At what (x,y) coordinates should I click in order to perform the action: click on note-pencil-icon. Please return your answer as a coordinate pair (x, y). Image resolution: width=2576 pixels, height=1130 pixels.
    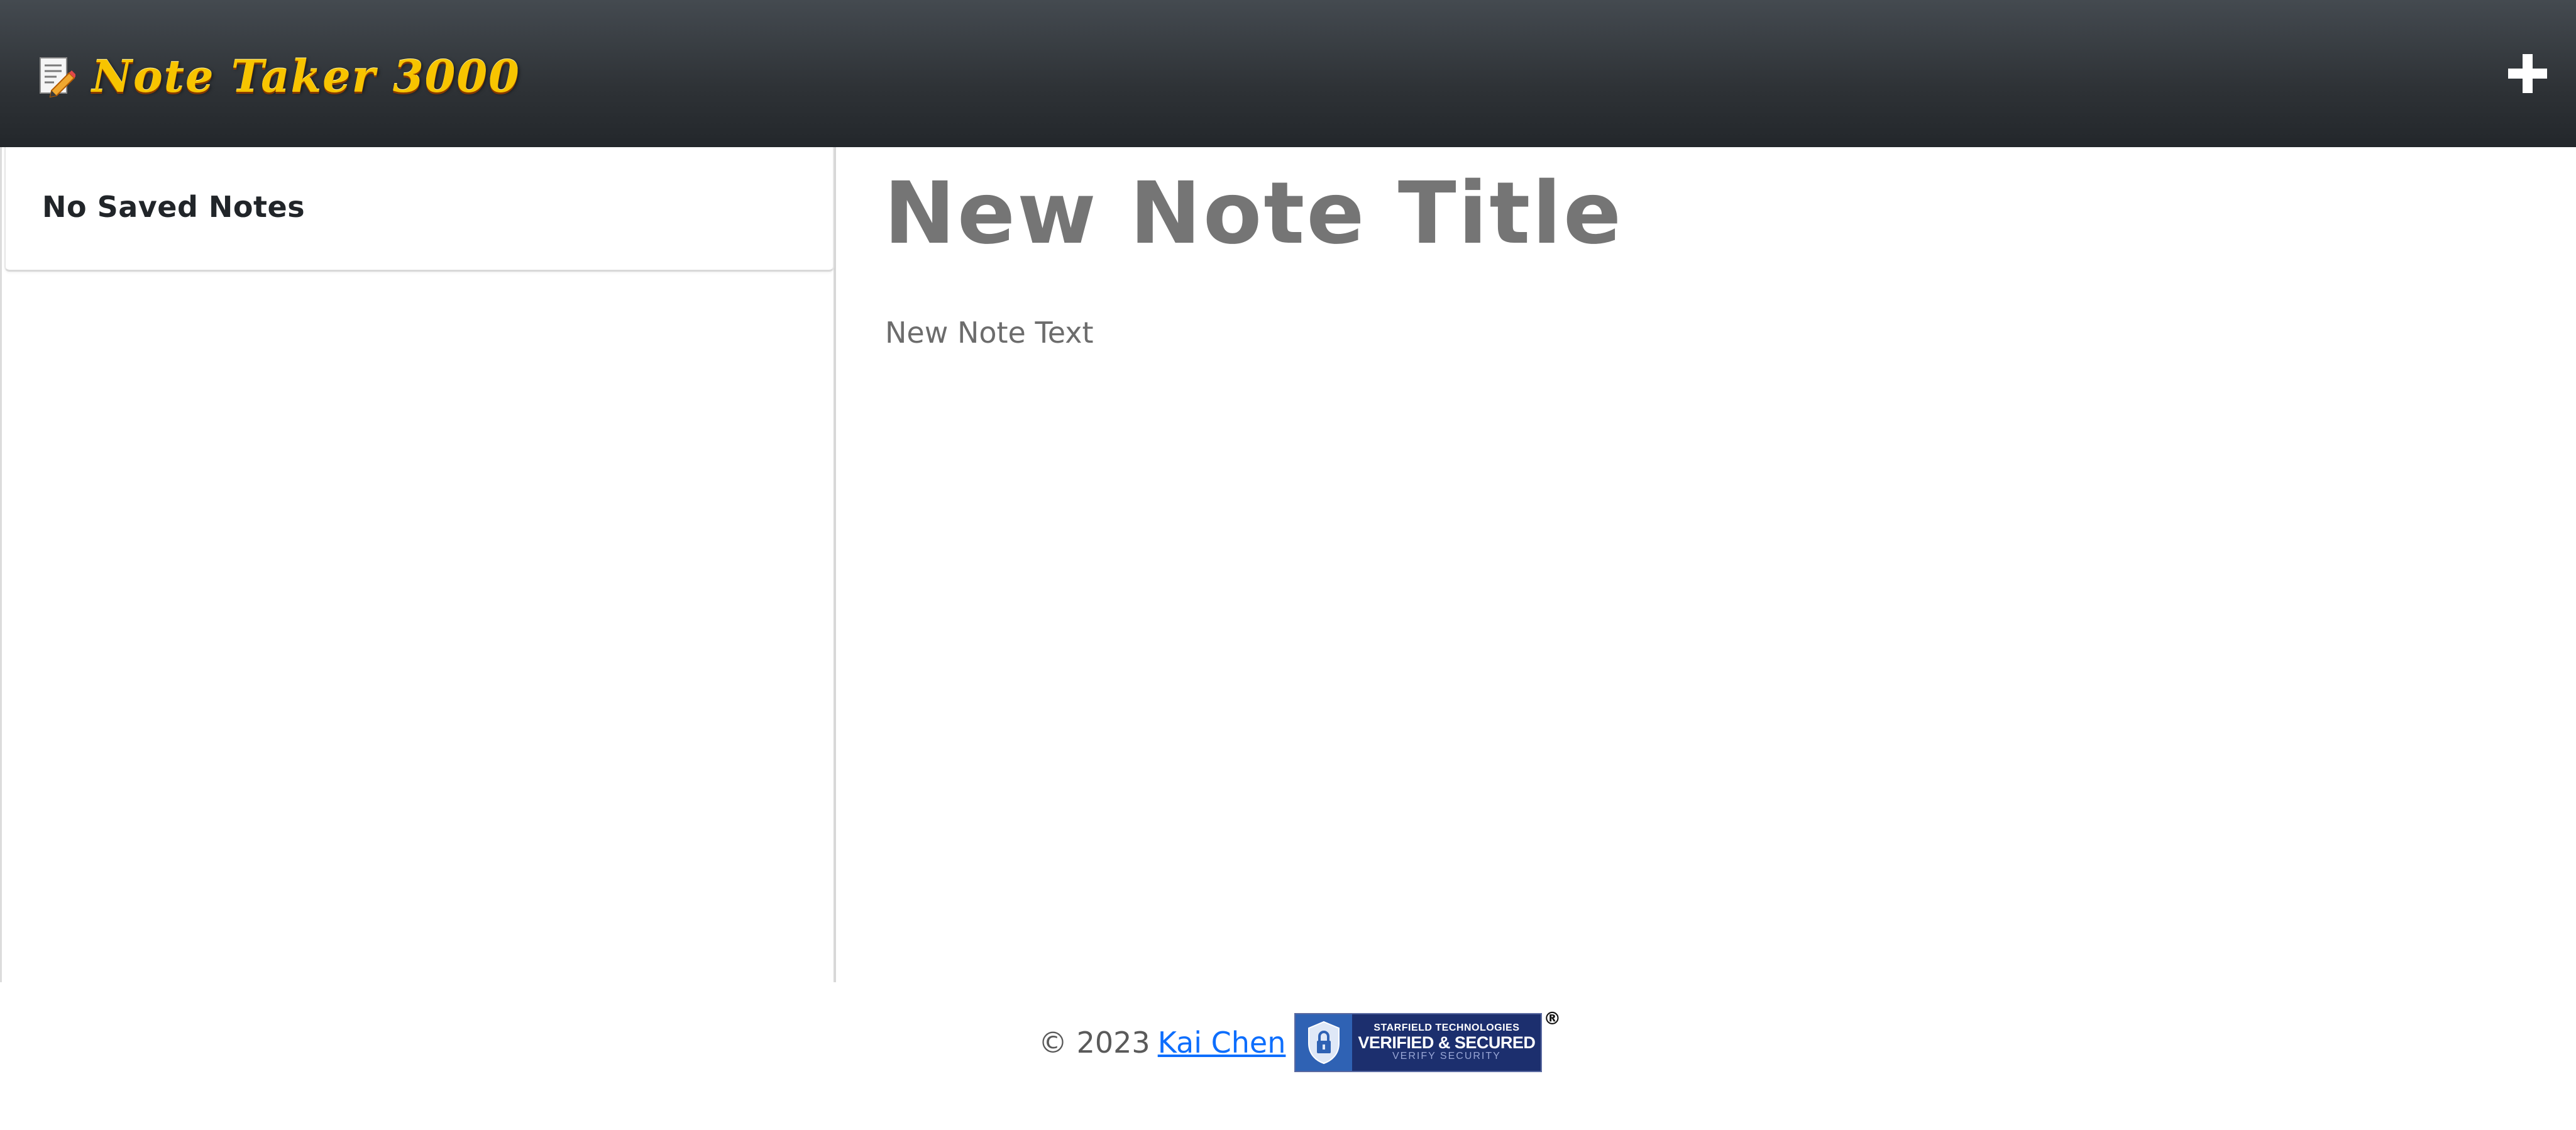
    Looking at the image, I should click on (58, 77).